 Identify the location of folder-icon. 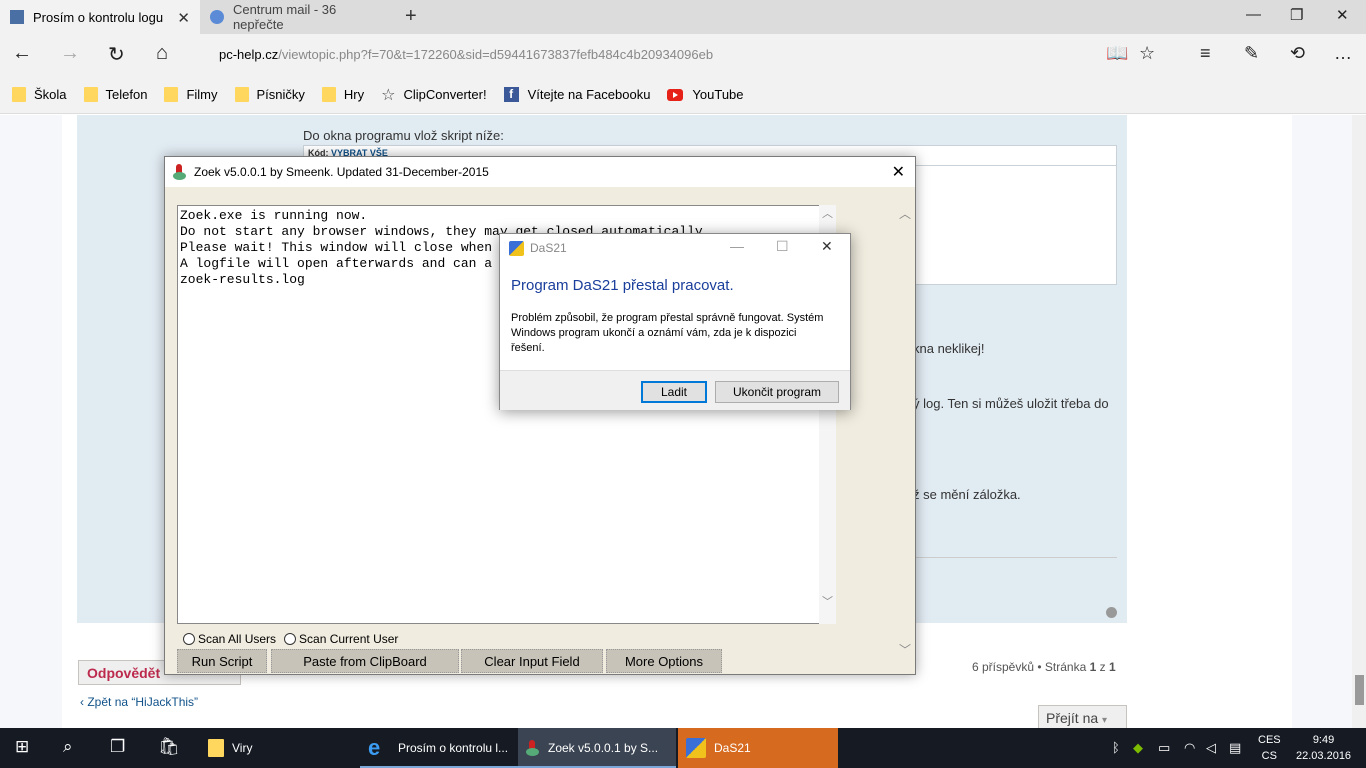
(328, 94).